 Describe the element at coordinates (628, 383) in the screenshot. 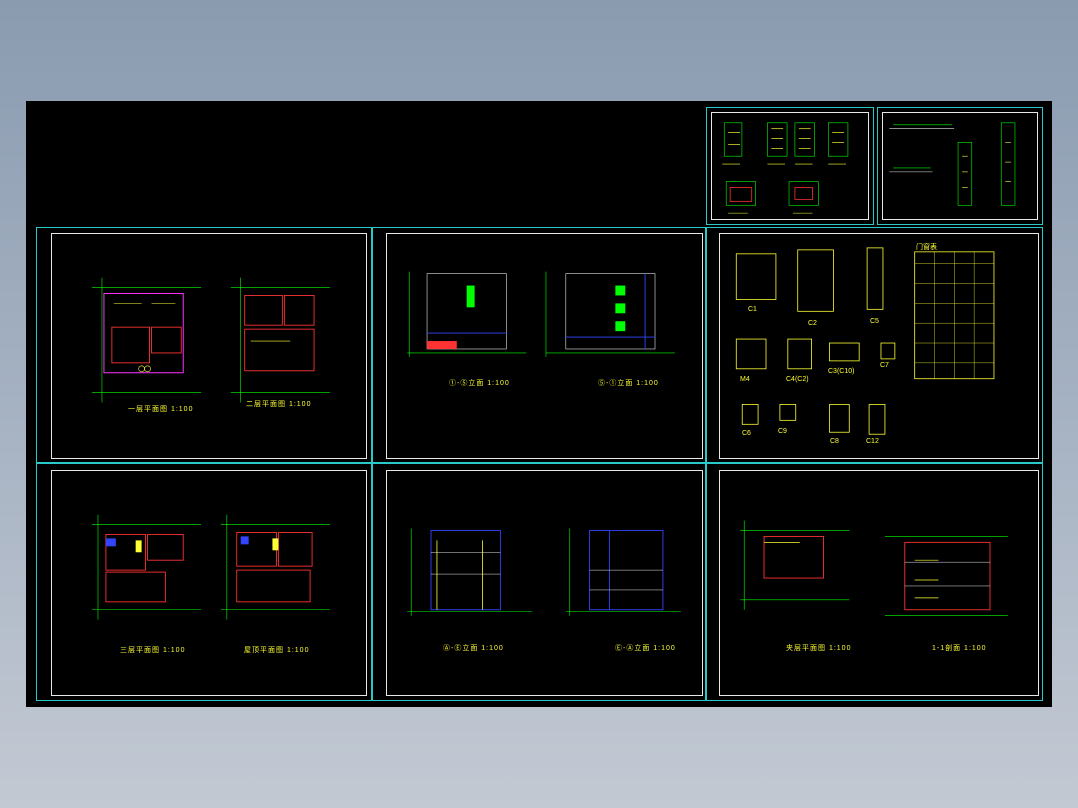

I see `sheet-2-caption-b: ⑤-①立面 1:100` at that location.